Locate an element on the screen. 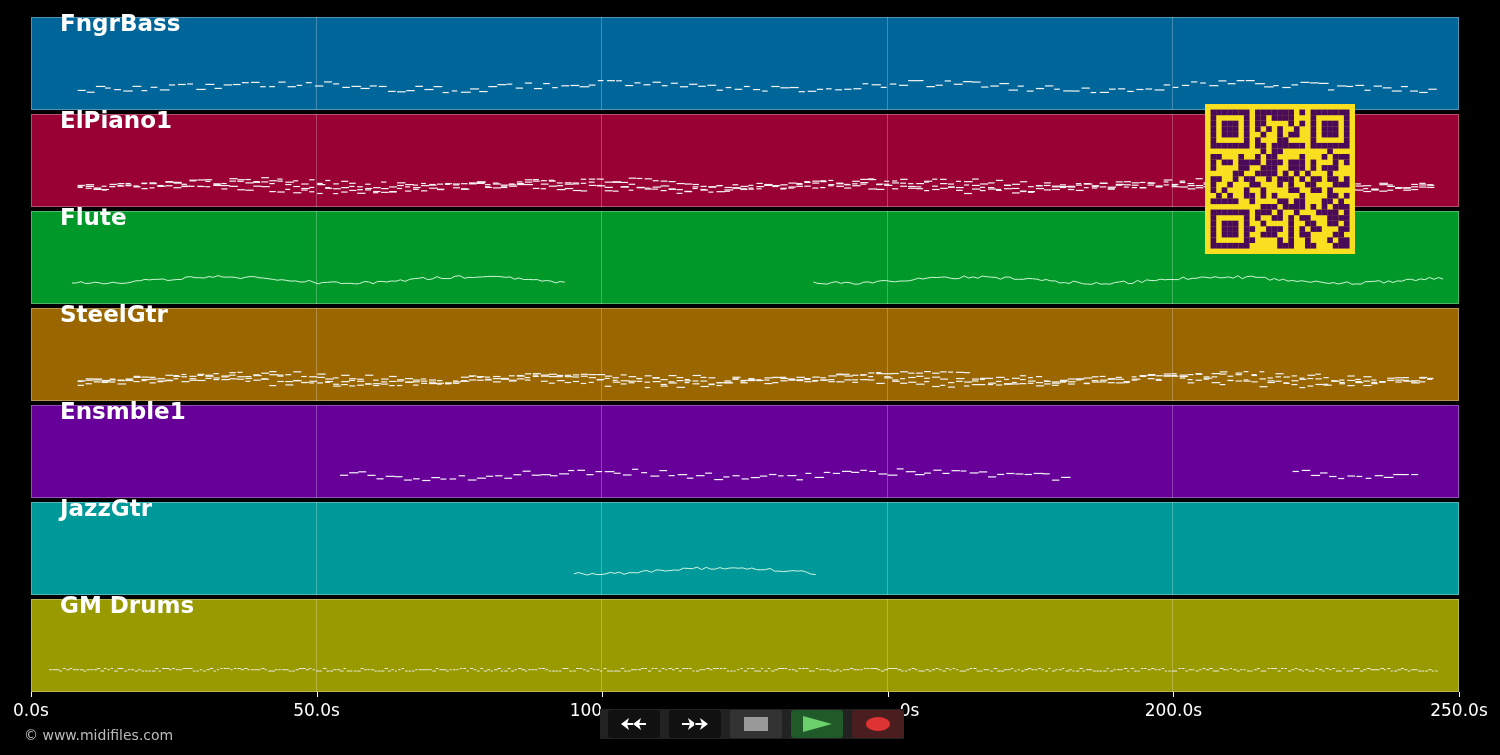 The width and height of the screenshot is (1500, 755). play-button is located at coordinates (817, 724).